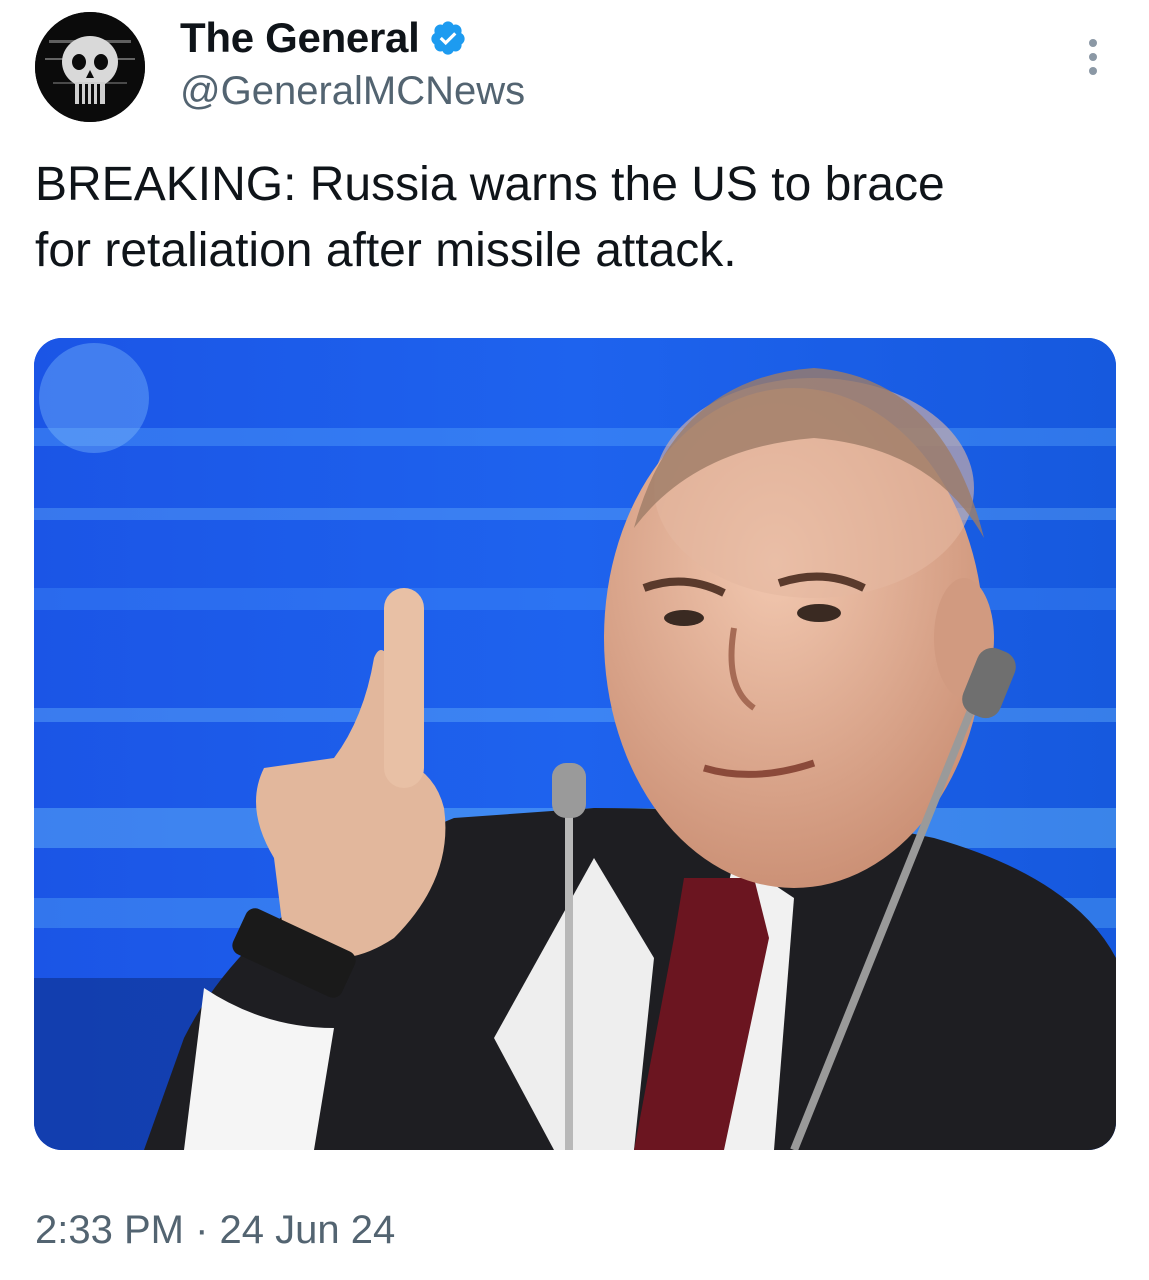 The width and height of the screenshot is (1149, 1280). I want to click on author-name-row: The General, so click(323, 38).